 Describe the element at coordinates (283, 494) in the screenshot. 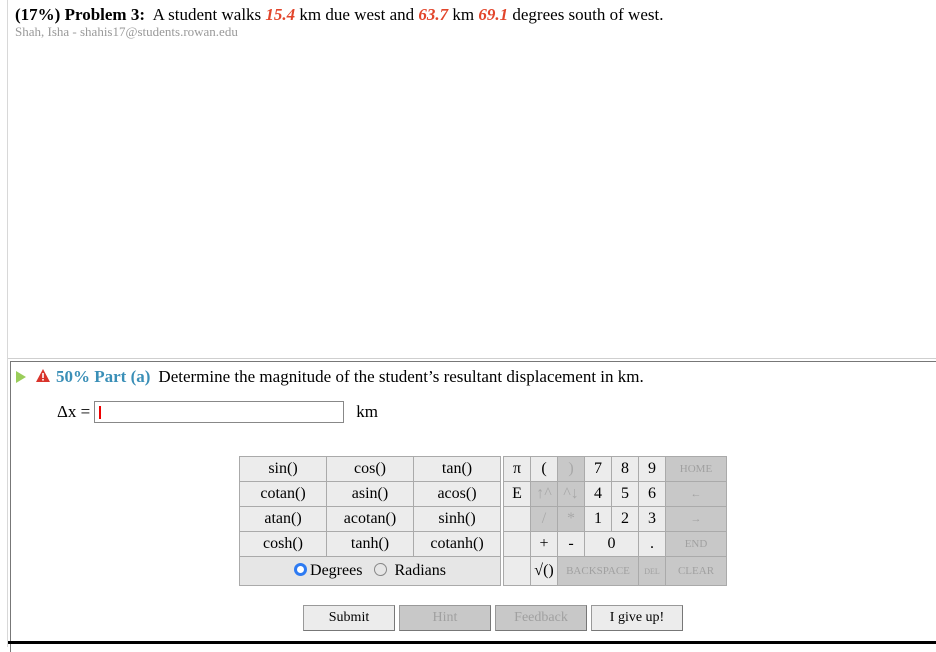

I see `key-cotan: cotan()` at that location.